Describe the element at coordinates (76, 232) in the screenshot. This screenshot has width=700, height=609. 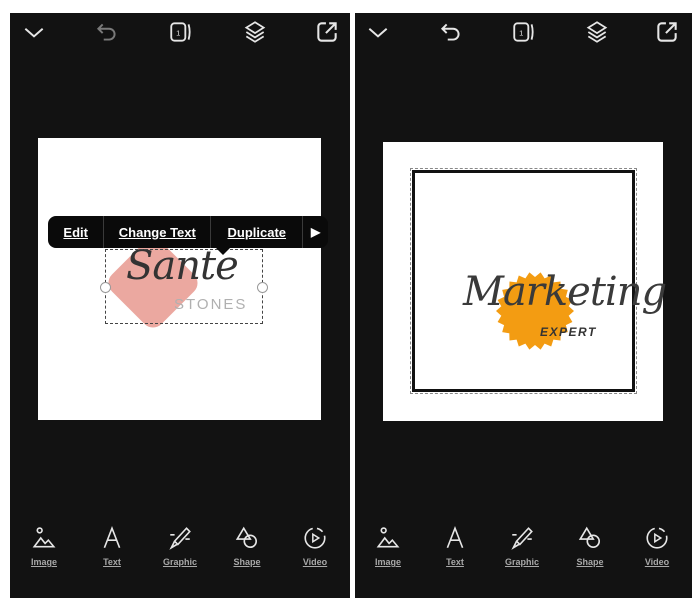
I see `edit-button: Edit` at that location.